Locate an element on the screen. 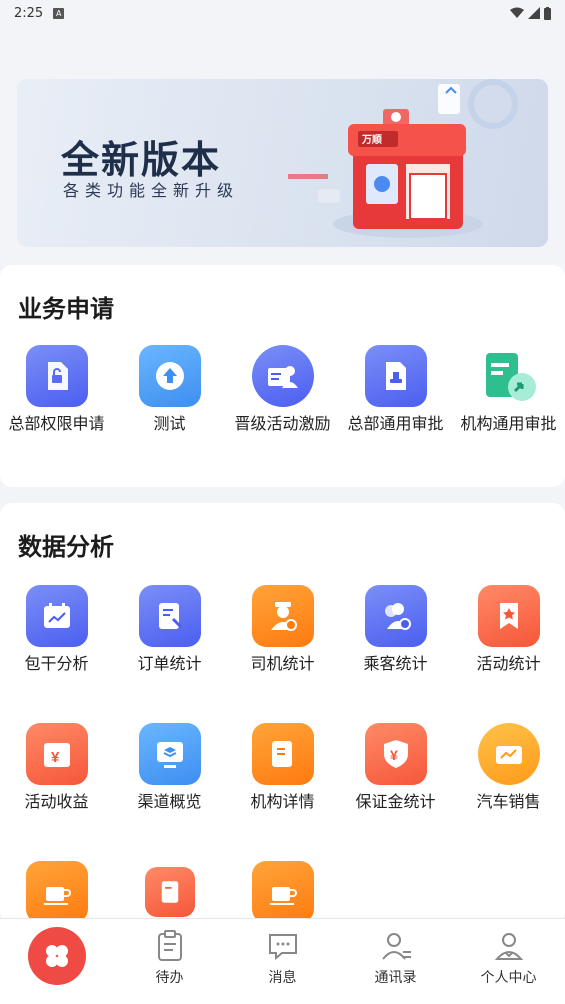  doc-icon is located at coordinates (169, 892).